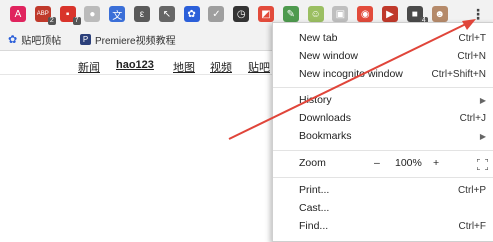  What do you see at coordinates (89, 67) in the screenshot?
I see `nav-link-news: 新闻` at bounding box center [89, 67].